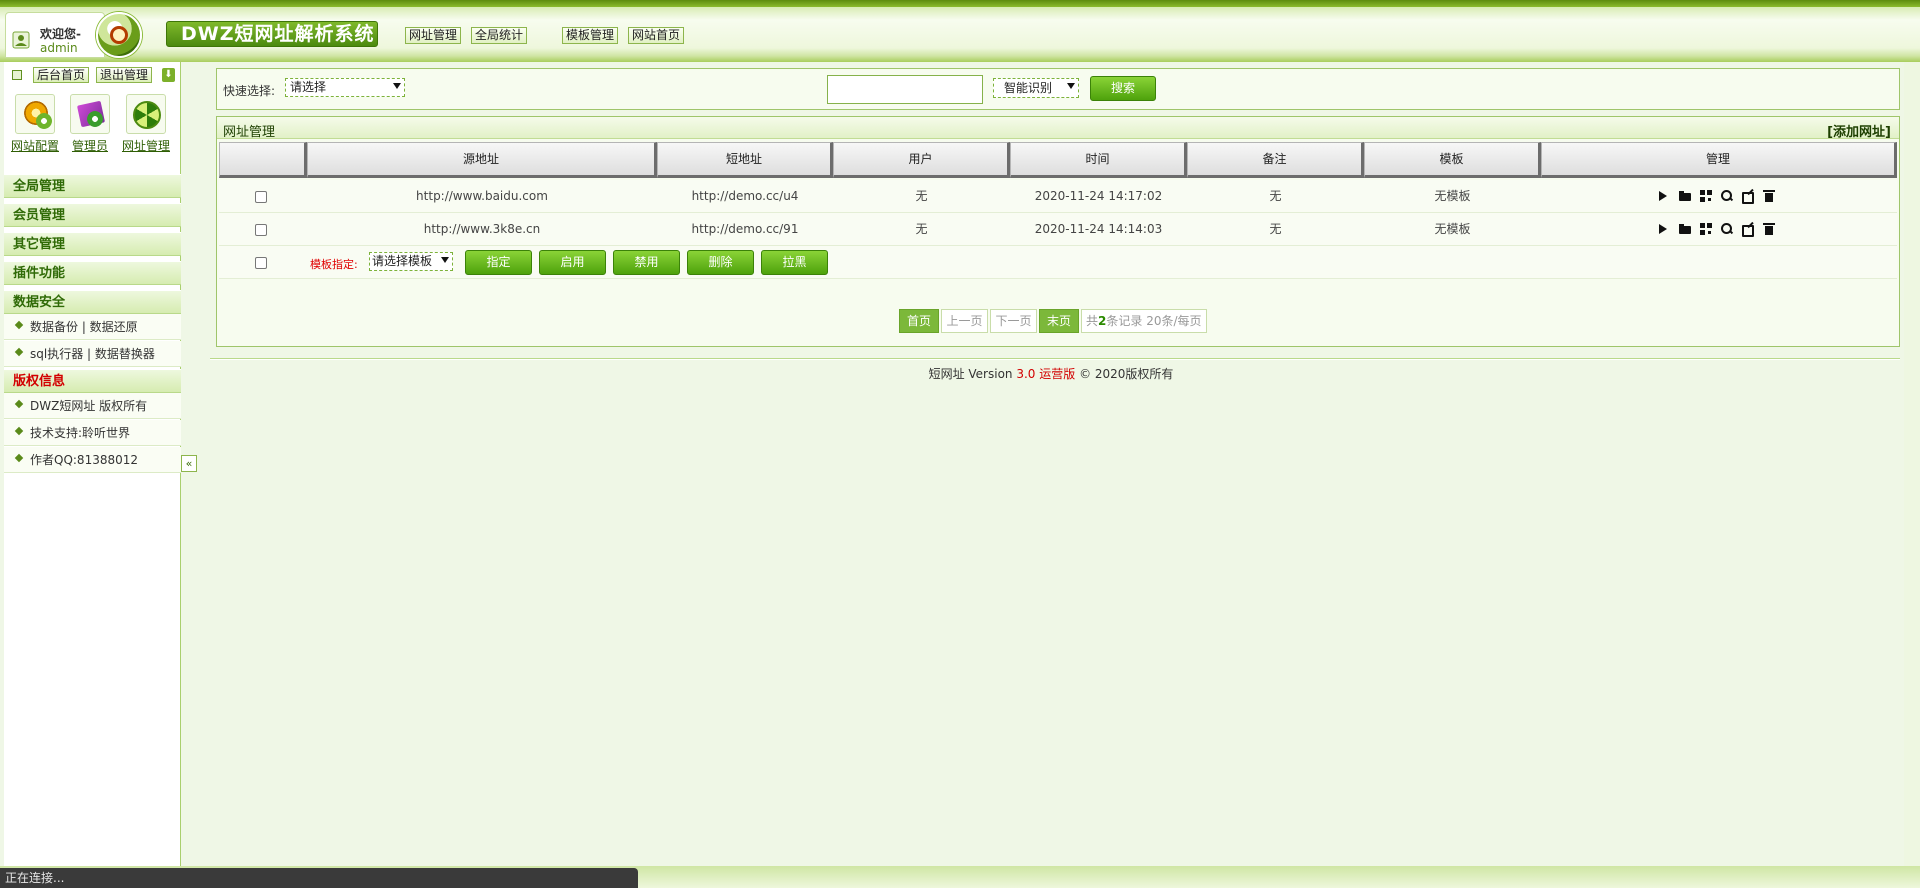 This screenshot has height=888, width=1920. What do you see at coordinates (411, 261) in the screenshot?
I see `template-select-dropdown: 请选择模板` at bounding box center [411, 261].